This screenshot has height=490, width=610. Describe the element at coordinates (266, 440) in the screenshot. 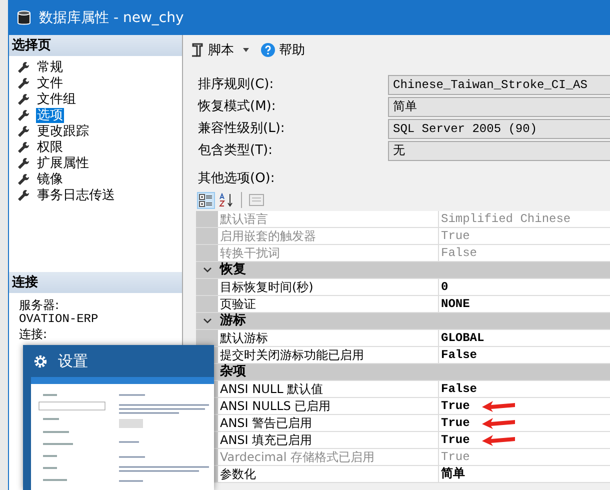

I see `property-name: ANSI 填充已启用` at that location.